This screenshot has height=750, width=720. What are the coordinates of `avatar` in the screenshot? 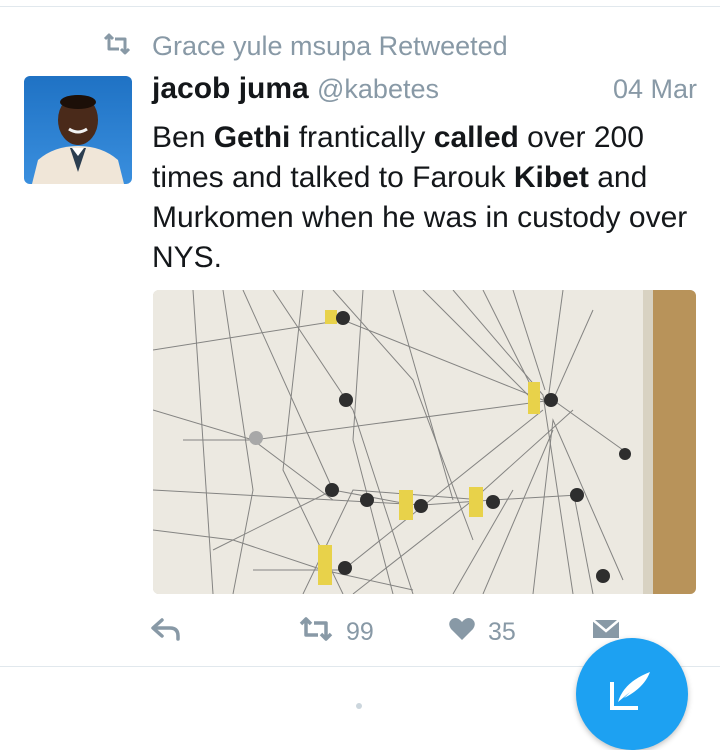 It's located at (78, 130).